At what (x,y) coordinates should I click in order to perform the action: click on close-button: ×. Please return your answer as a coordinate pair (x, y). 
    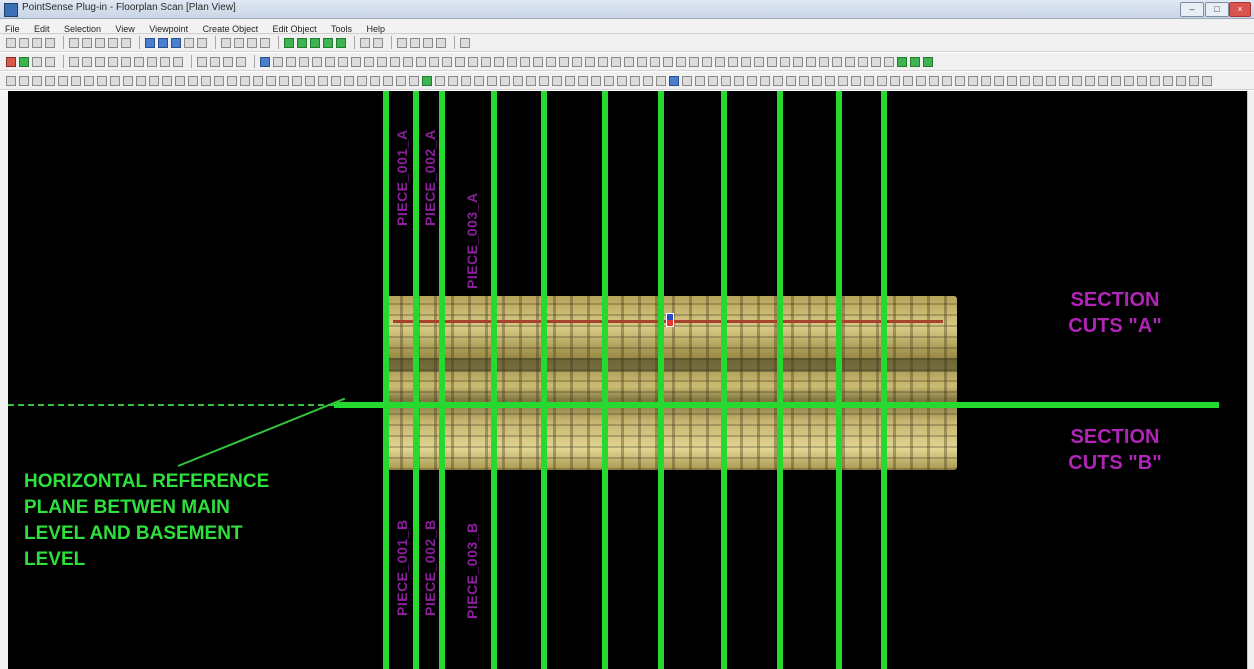
    Looking at the image, I should click on (1240, 9).